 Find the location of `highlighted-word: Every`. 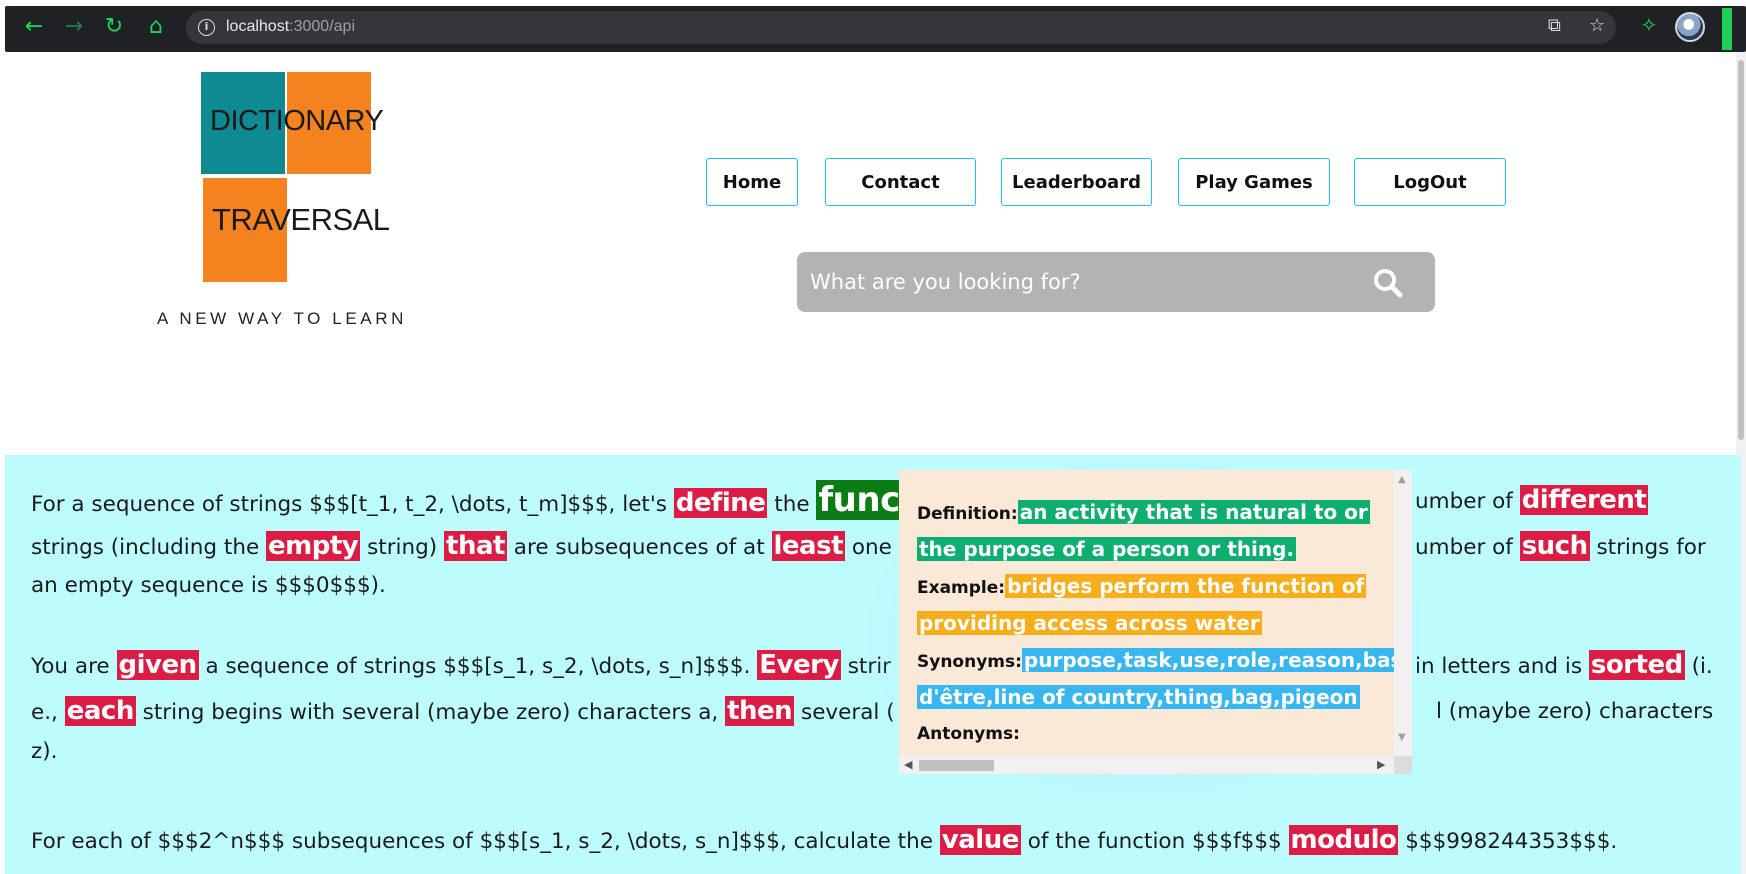

highlighted-word: Every is located at coordinates (799, 665).